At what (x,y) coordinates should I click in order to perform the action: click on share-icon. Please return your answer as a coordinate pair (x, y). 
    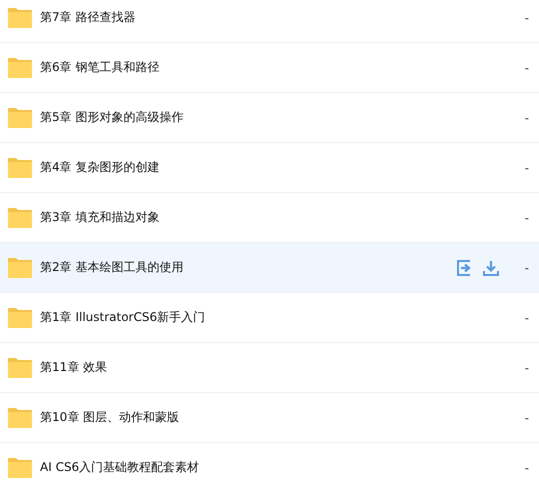
    Looking at the image, I should click on (464, 268).